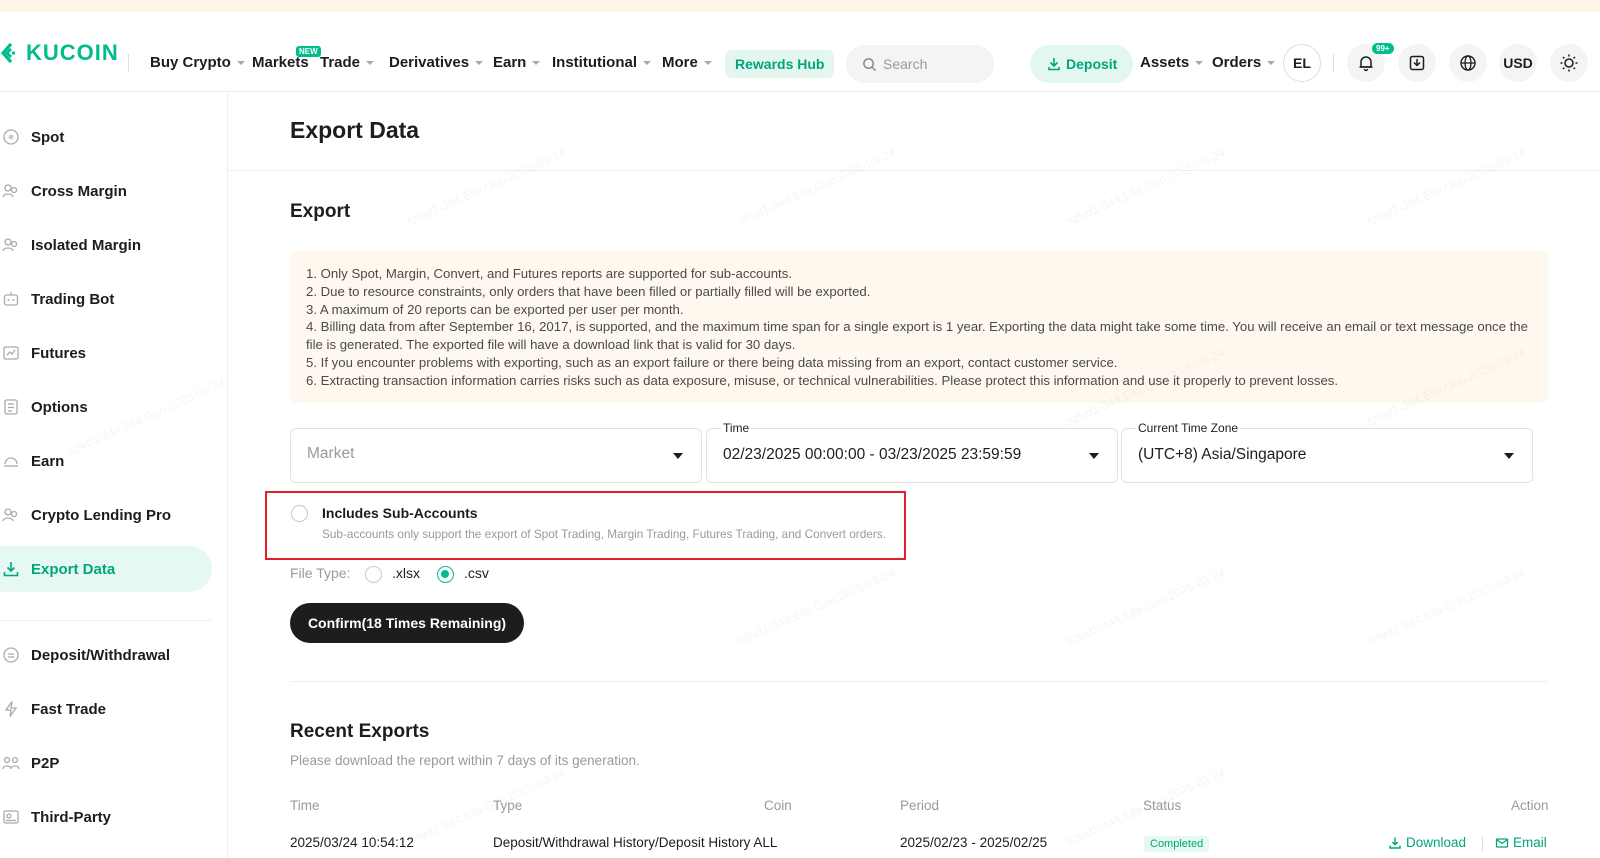  I want to click on sidebar-item-label: P2P, so click(45, 763).